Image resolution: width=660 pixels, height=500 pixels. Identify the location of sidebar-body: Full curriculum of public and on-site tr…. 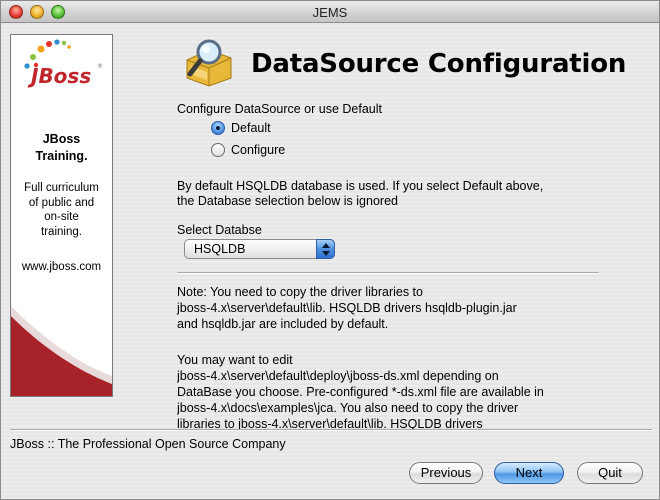
(61, 210).